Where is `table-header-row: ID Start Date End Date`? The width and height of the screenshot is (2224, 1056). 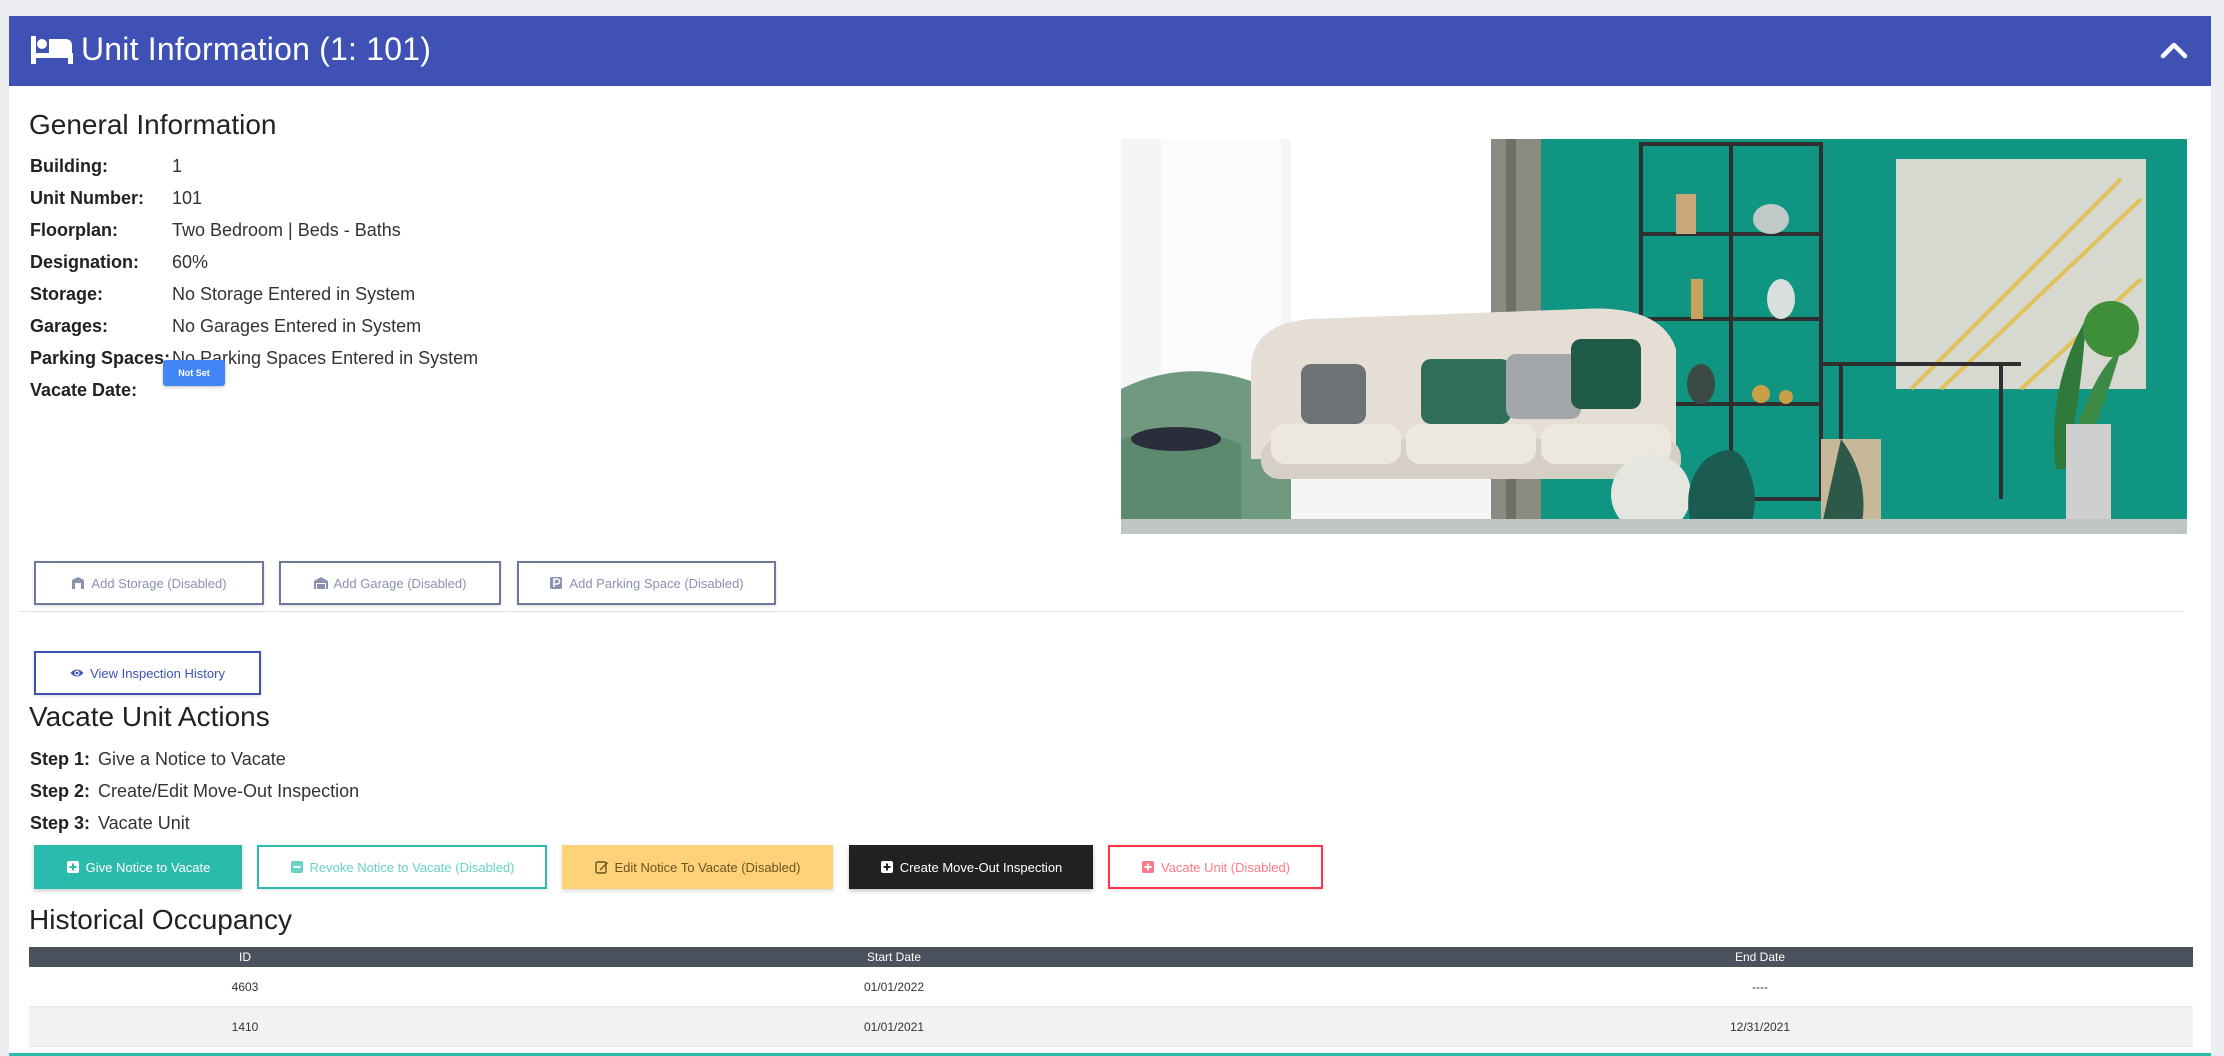
table-header-row: ID Start Date End Date is located at coordinates (1111, 957).